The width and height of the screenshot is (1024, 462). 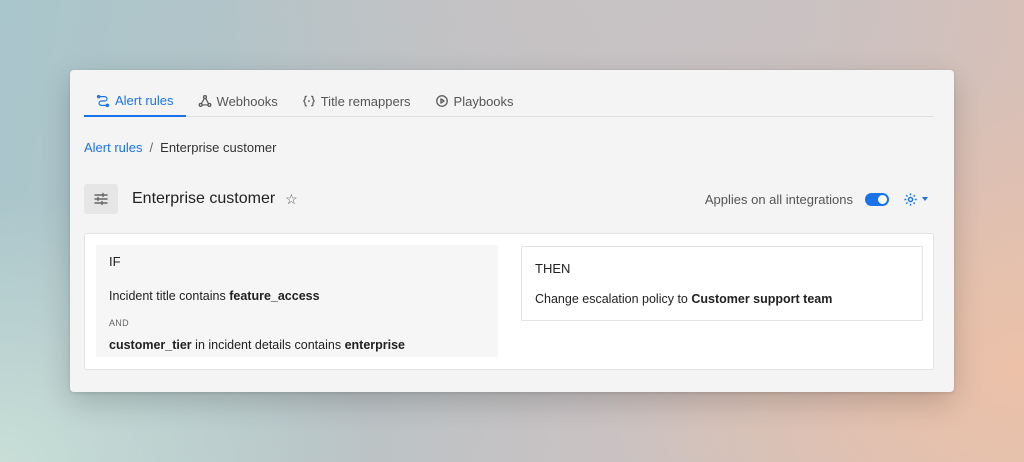 What do you see at coordinates (882, 199) in the screenshot?
I see `toggle-knob` at bounding box center [882, 199].